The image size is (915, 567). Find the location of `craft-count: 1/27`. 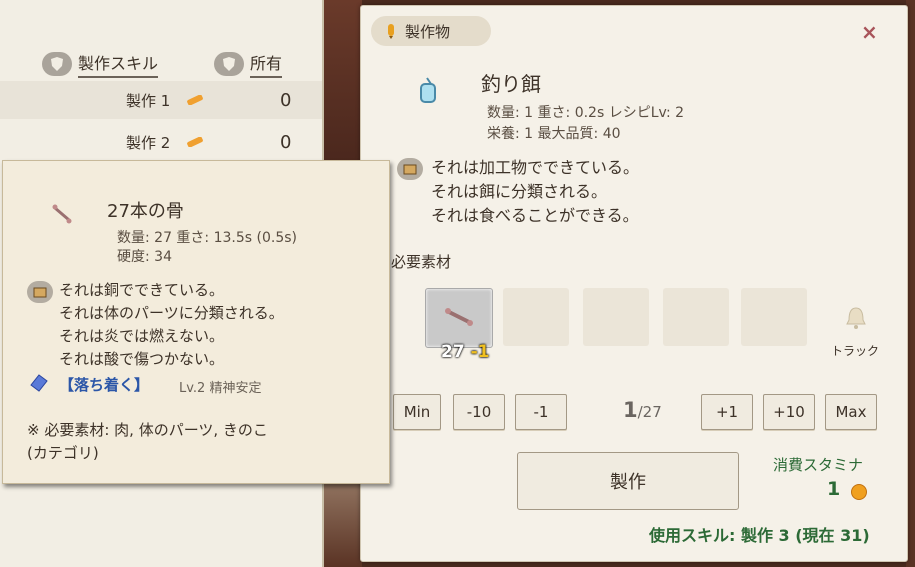

craft-count: 1/27 is located at coordinates (642, 410).